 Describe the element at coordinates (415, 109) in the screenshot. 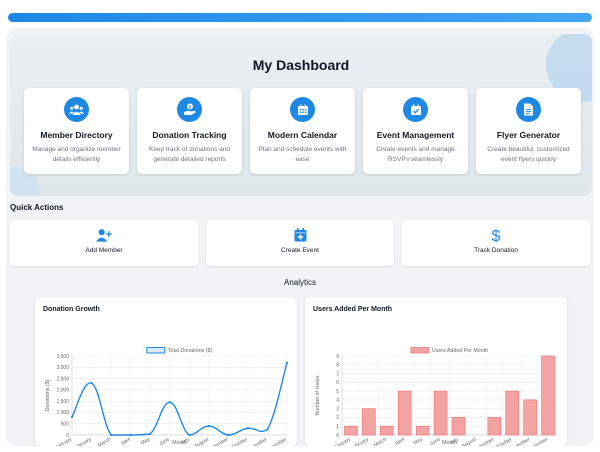

I see `calendar-check-icon` at that location.